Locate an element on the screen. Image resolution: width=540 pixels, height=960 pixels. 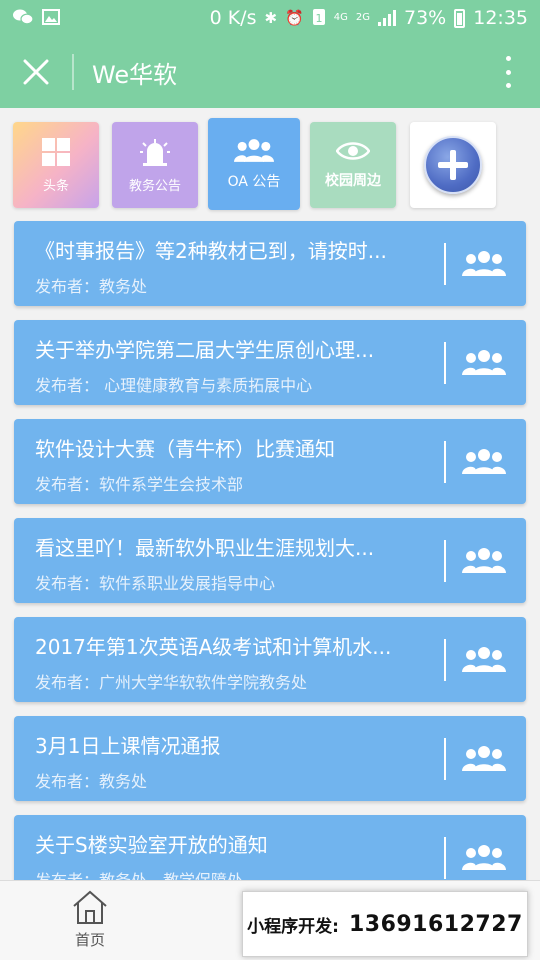
tile-headlines: 头条 is located at coordinates (56, 165).